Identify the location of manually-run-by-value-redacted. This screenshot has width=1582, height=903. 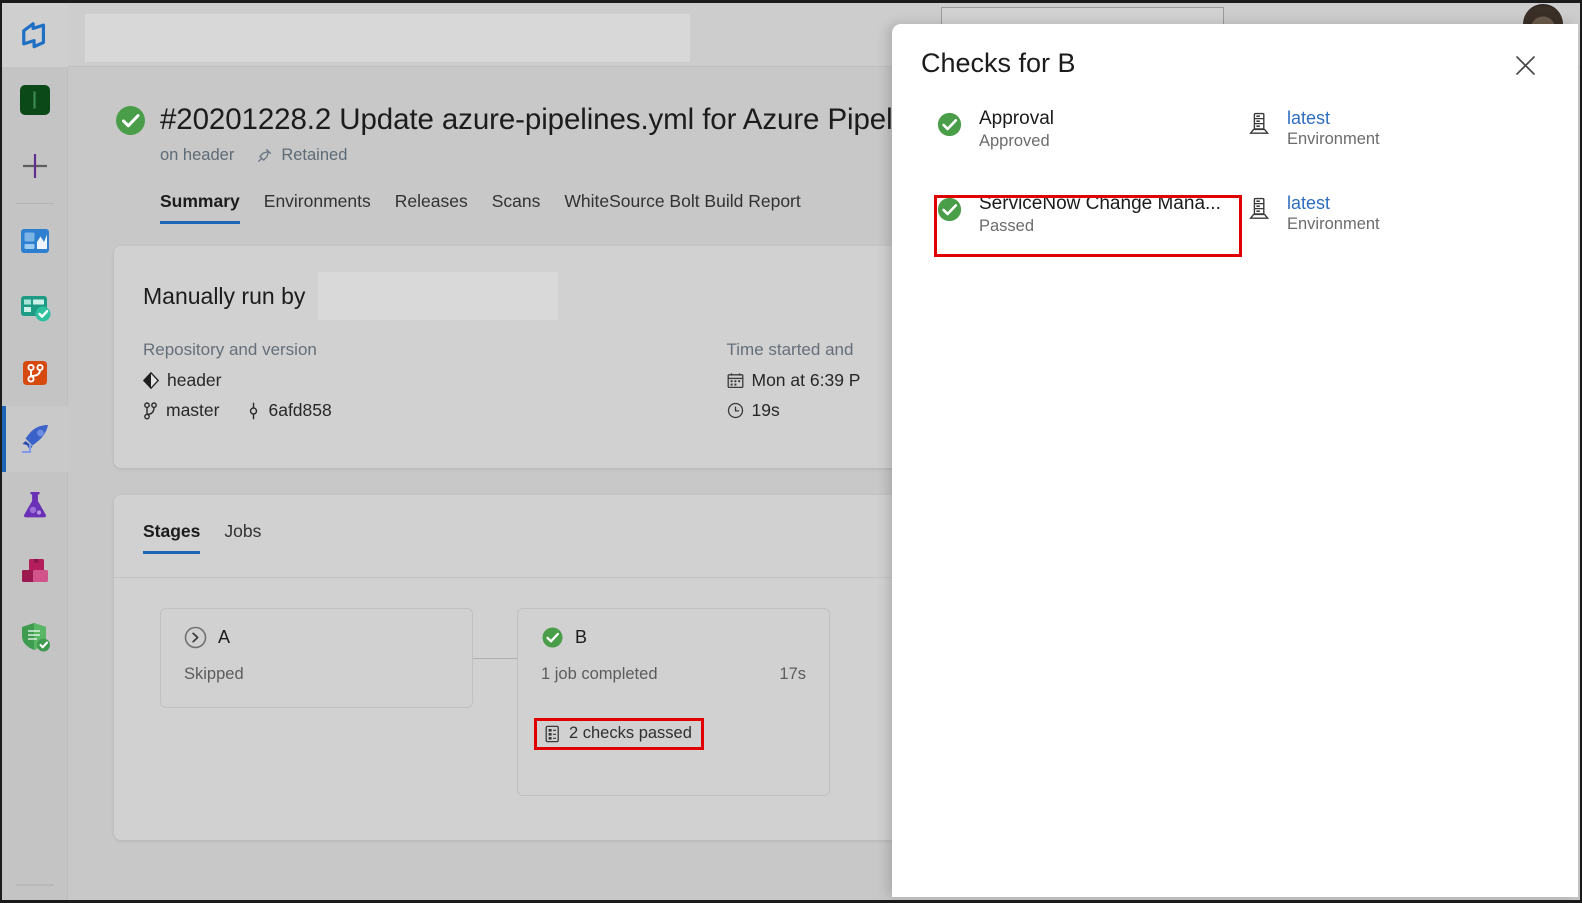
(438, 296).